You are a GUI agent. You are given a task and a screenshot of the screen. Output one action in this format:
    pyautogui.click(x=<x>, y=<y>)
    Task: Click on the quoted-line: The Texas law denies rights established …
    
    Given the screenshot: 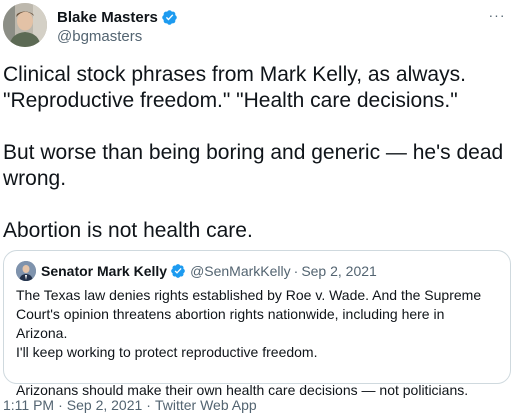 What is the action you would take?
    pyautogui.click(x=249, y=295)
    